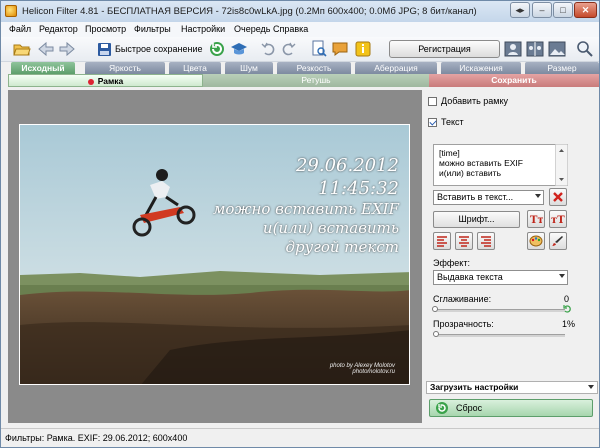 The image size is (600, 448). I want to click on smoothing-slider-track, so click(500, 310).